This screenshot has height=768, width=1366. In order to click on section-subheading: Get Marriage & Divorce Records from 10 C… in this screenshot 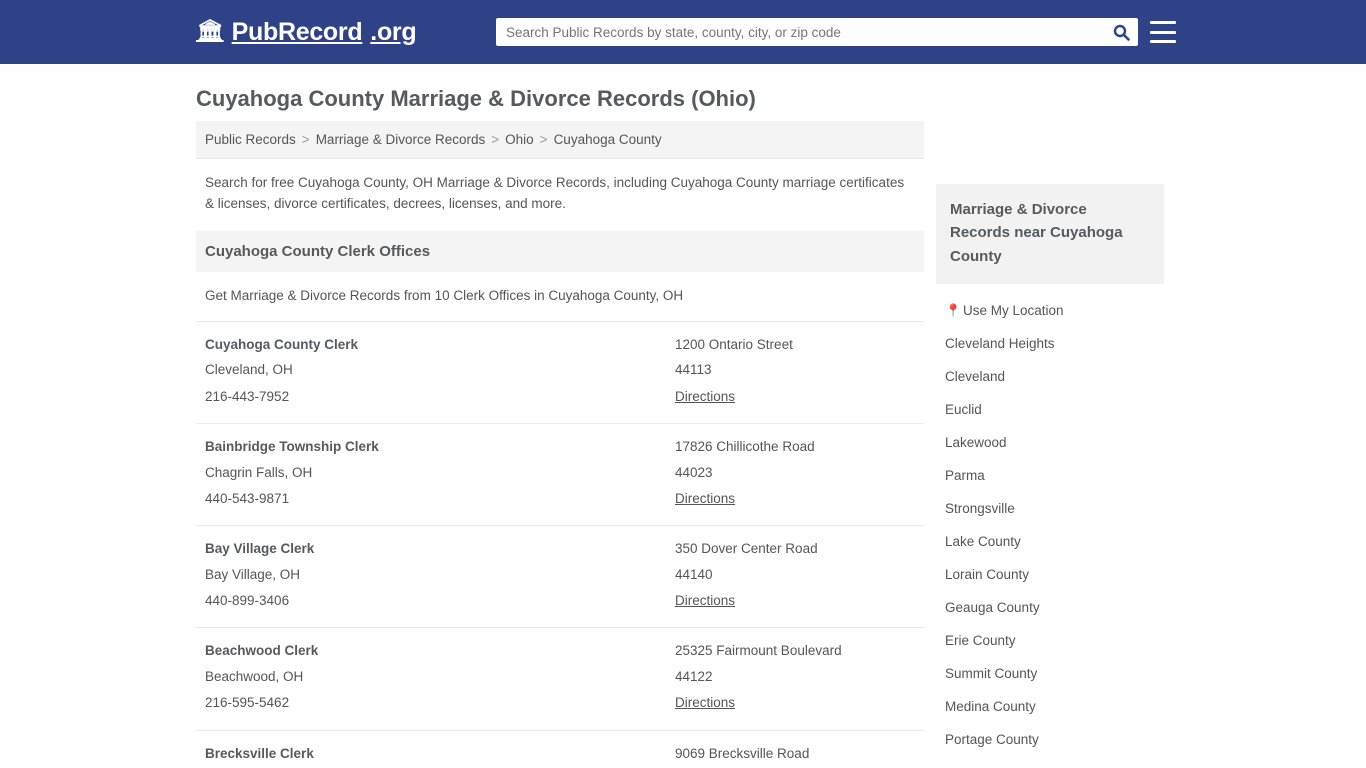, I will do `click(444, 295)`.